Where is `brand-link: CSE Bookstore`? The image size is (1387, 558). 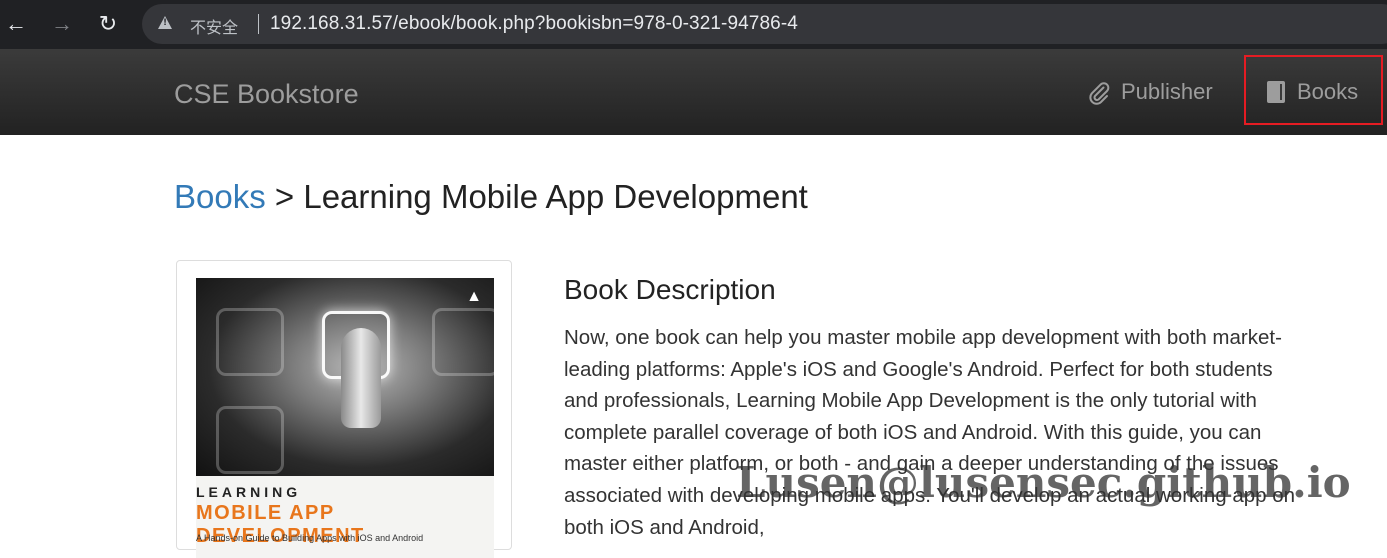
brand-link: CSE Bookstore is located at coordinates (266, 94).